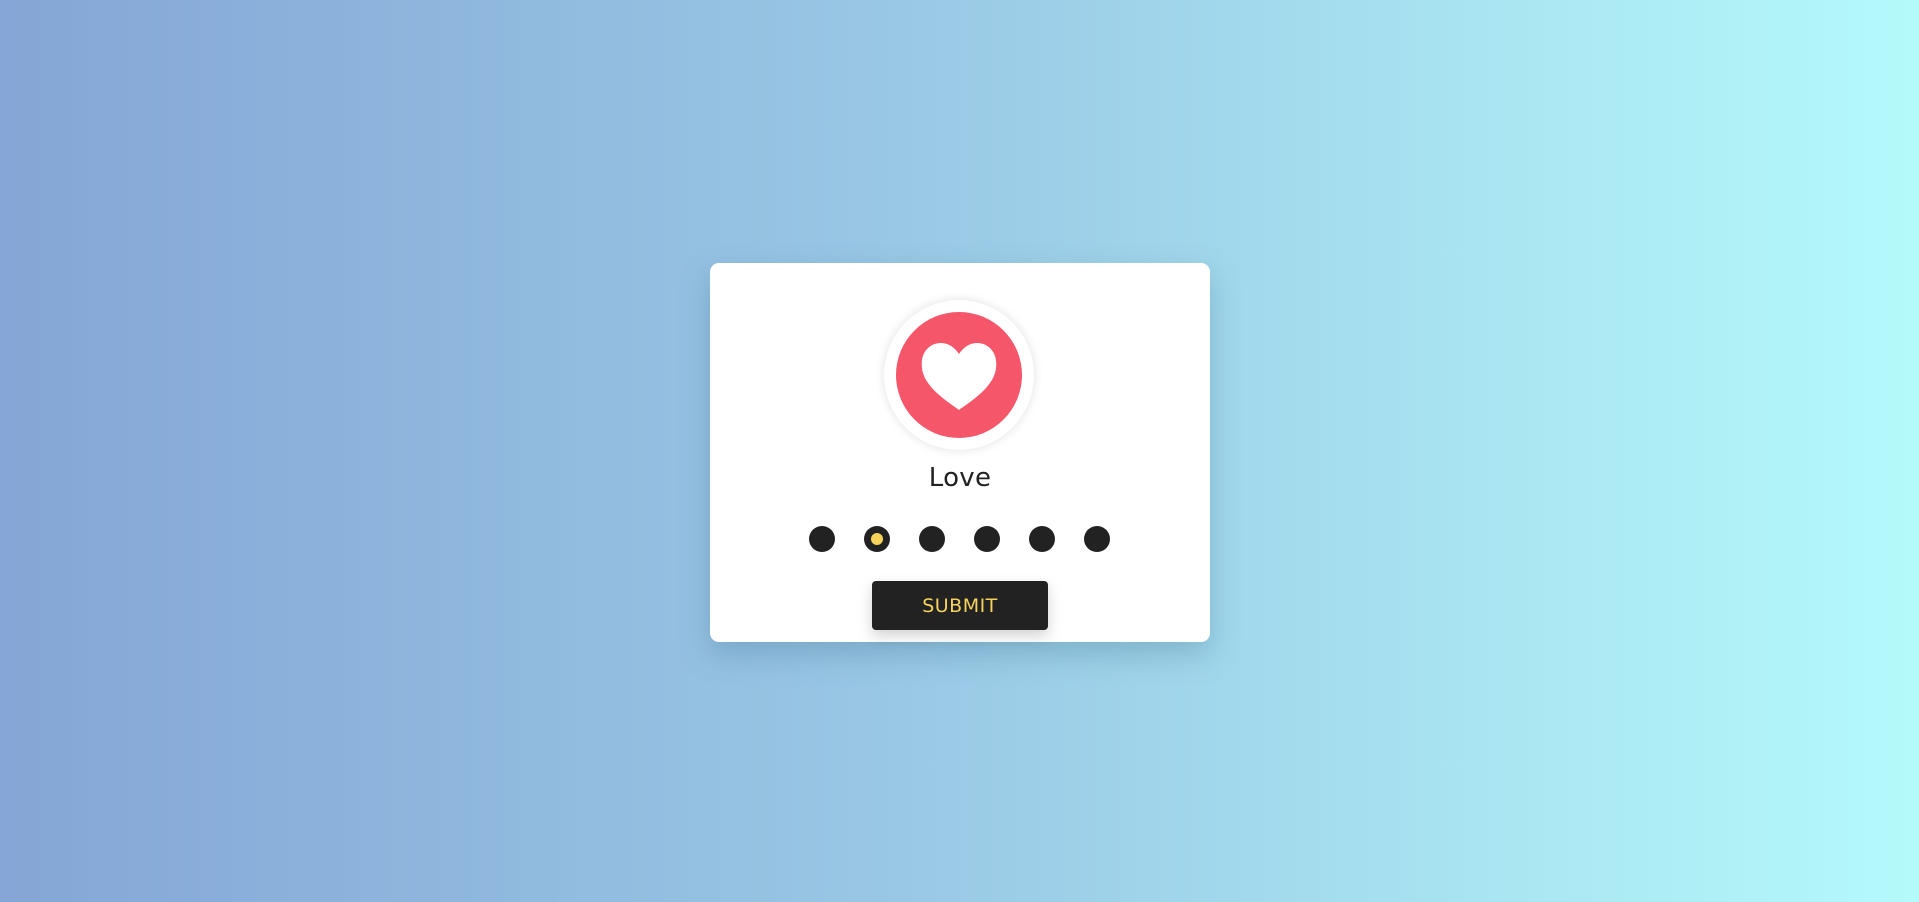 This screenshot has height=902, width=1919. I want to click on selected-indicator, so click(877, 539).